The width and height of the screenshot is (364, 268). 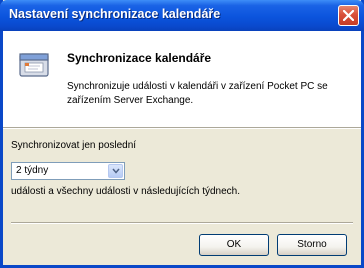 What do you see at coordinates (182, 128) in the screenshot?
I see `header-divider` at bounding box center [182, 128].